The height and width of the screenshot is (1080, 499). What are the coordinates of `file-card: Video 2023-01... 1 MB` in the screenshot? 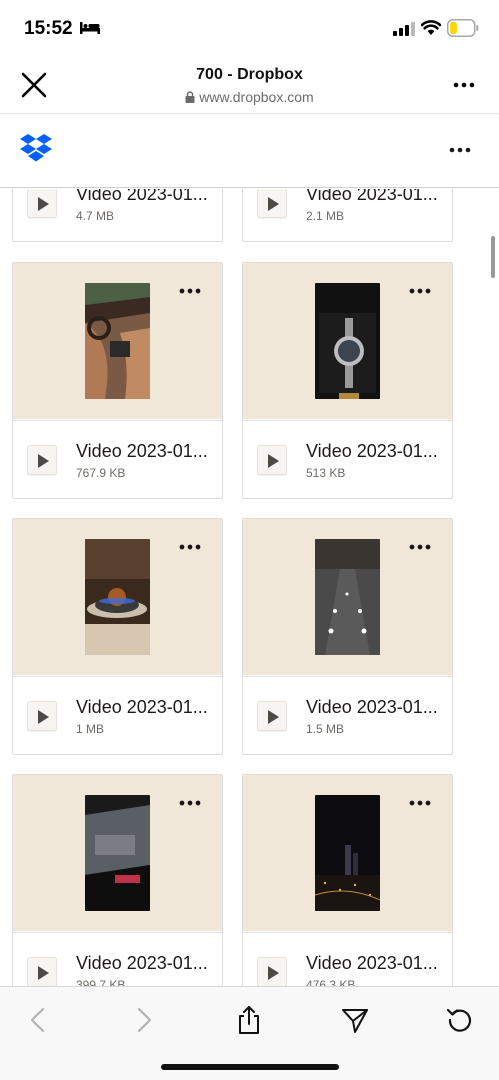 It's located at (117, 636).